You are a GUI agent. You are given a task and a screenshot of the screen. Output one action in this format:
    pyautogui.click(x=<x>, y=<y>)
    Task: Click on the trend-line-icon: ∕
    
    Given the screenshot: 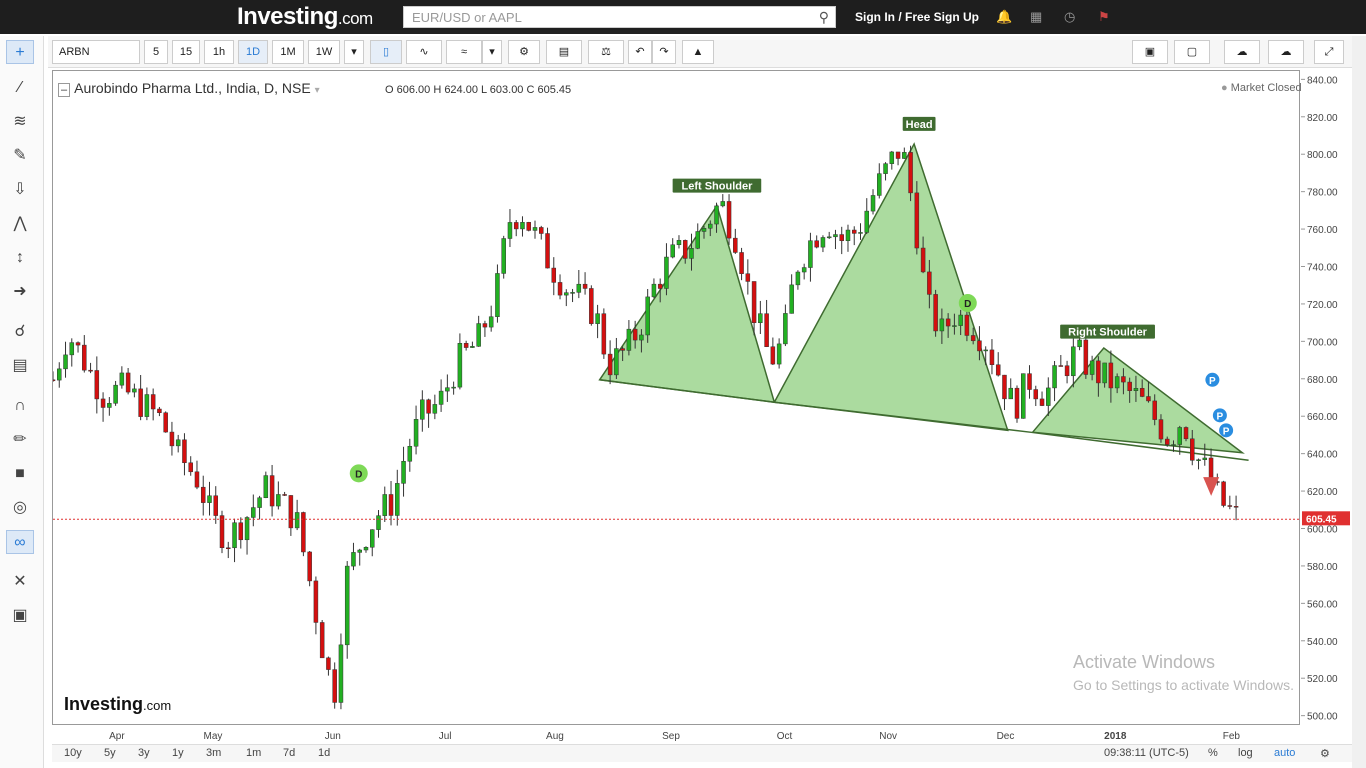 What is the action you would take?
    pyautogui.click(x=20, y=88)
    